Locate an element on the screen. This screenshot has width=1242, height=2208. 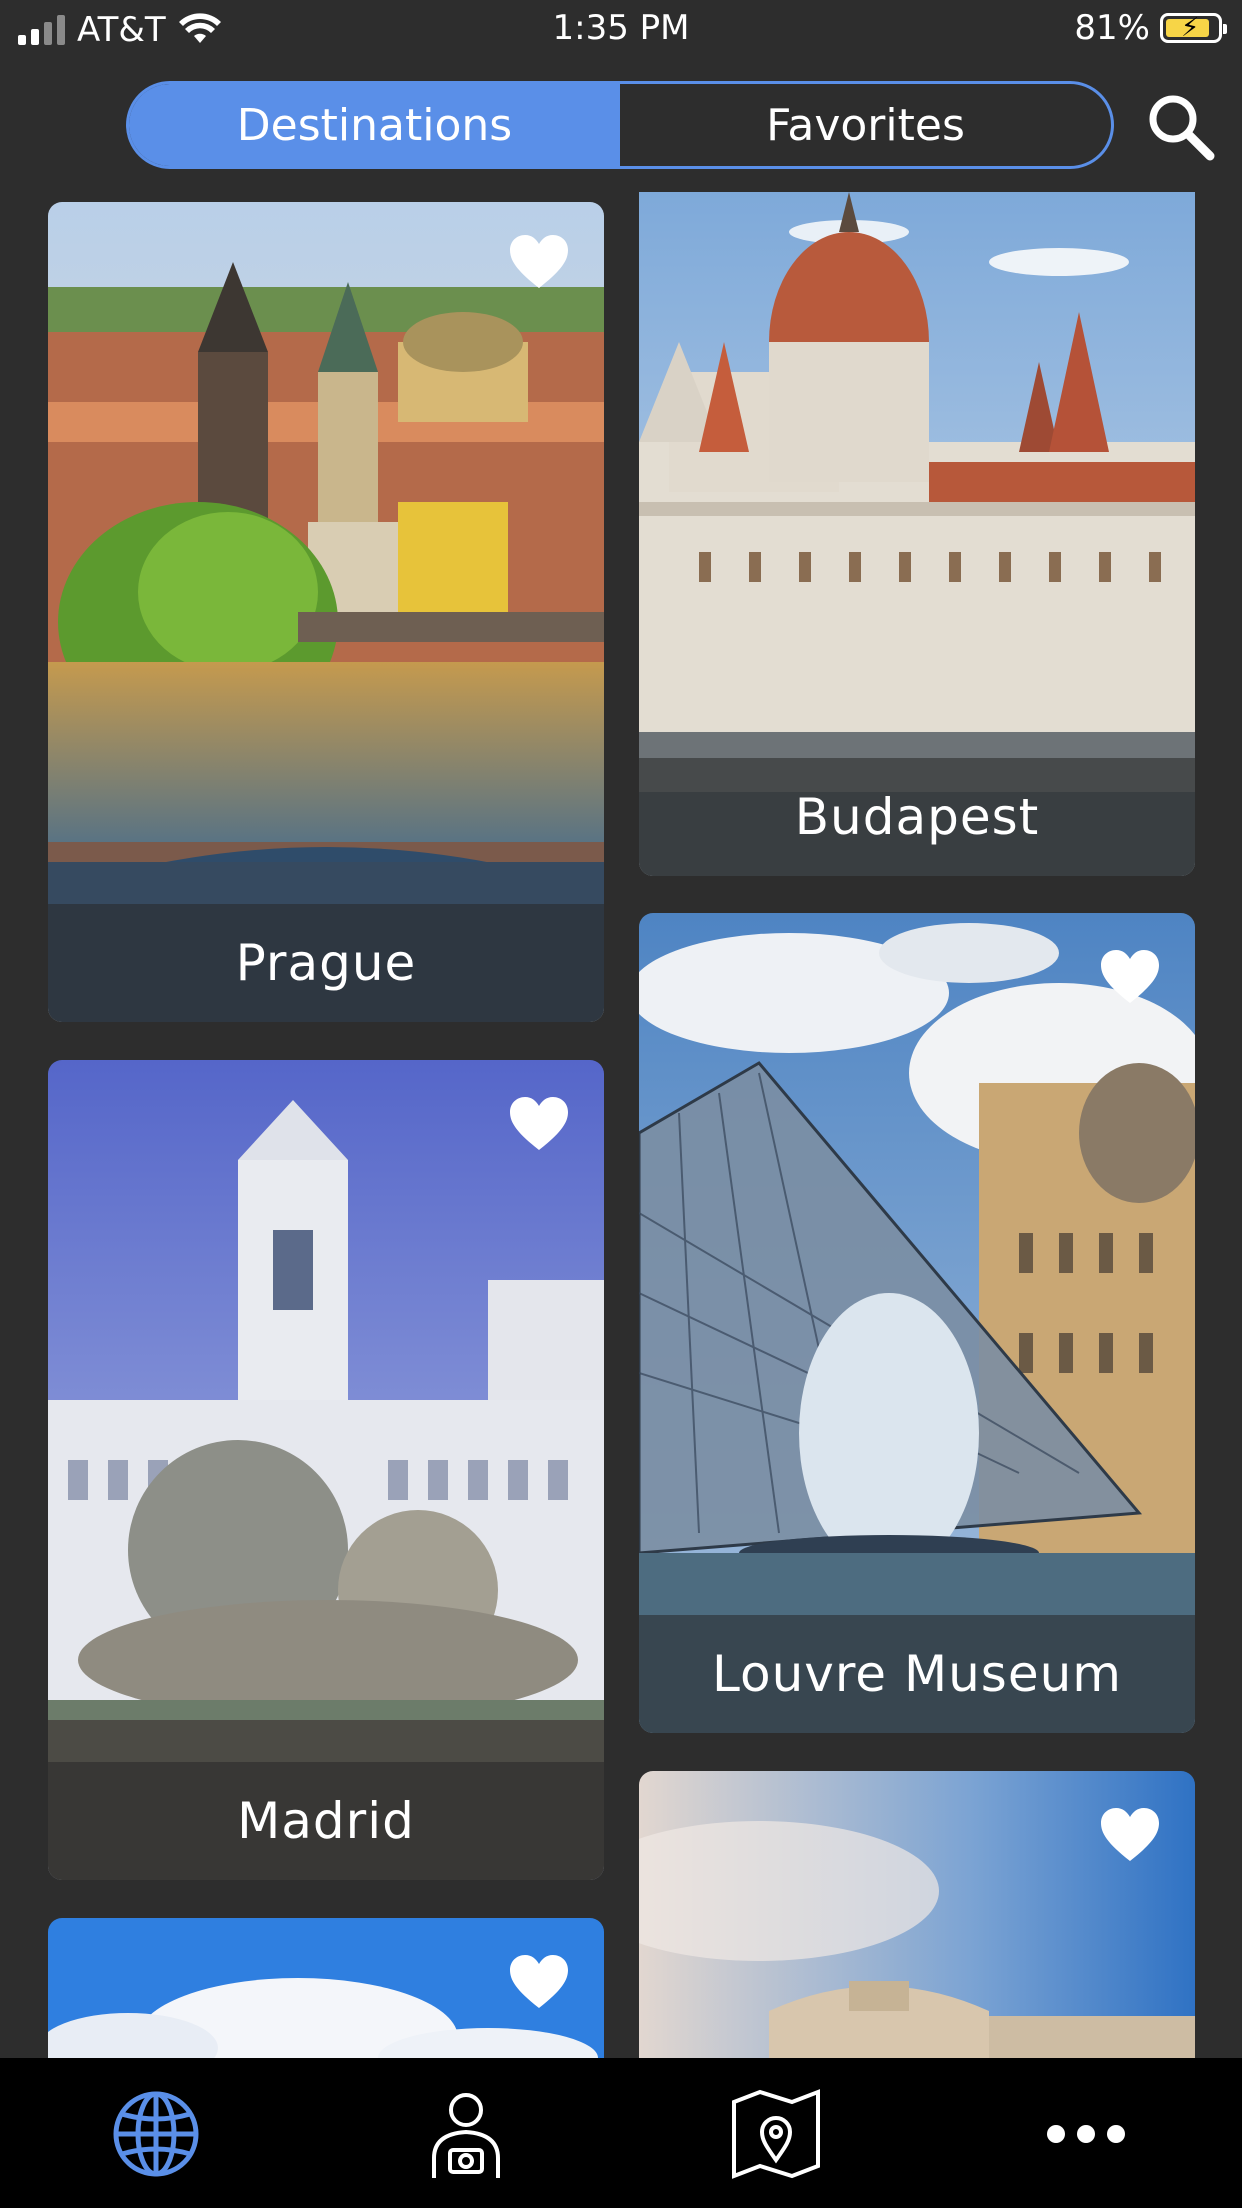
map-pin-icon is located at coordinates (776, 2134).